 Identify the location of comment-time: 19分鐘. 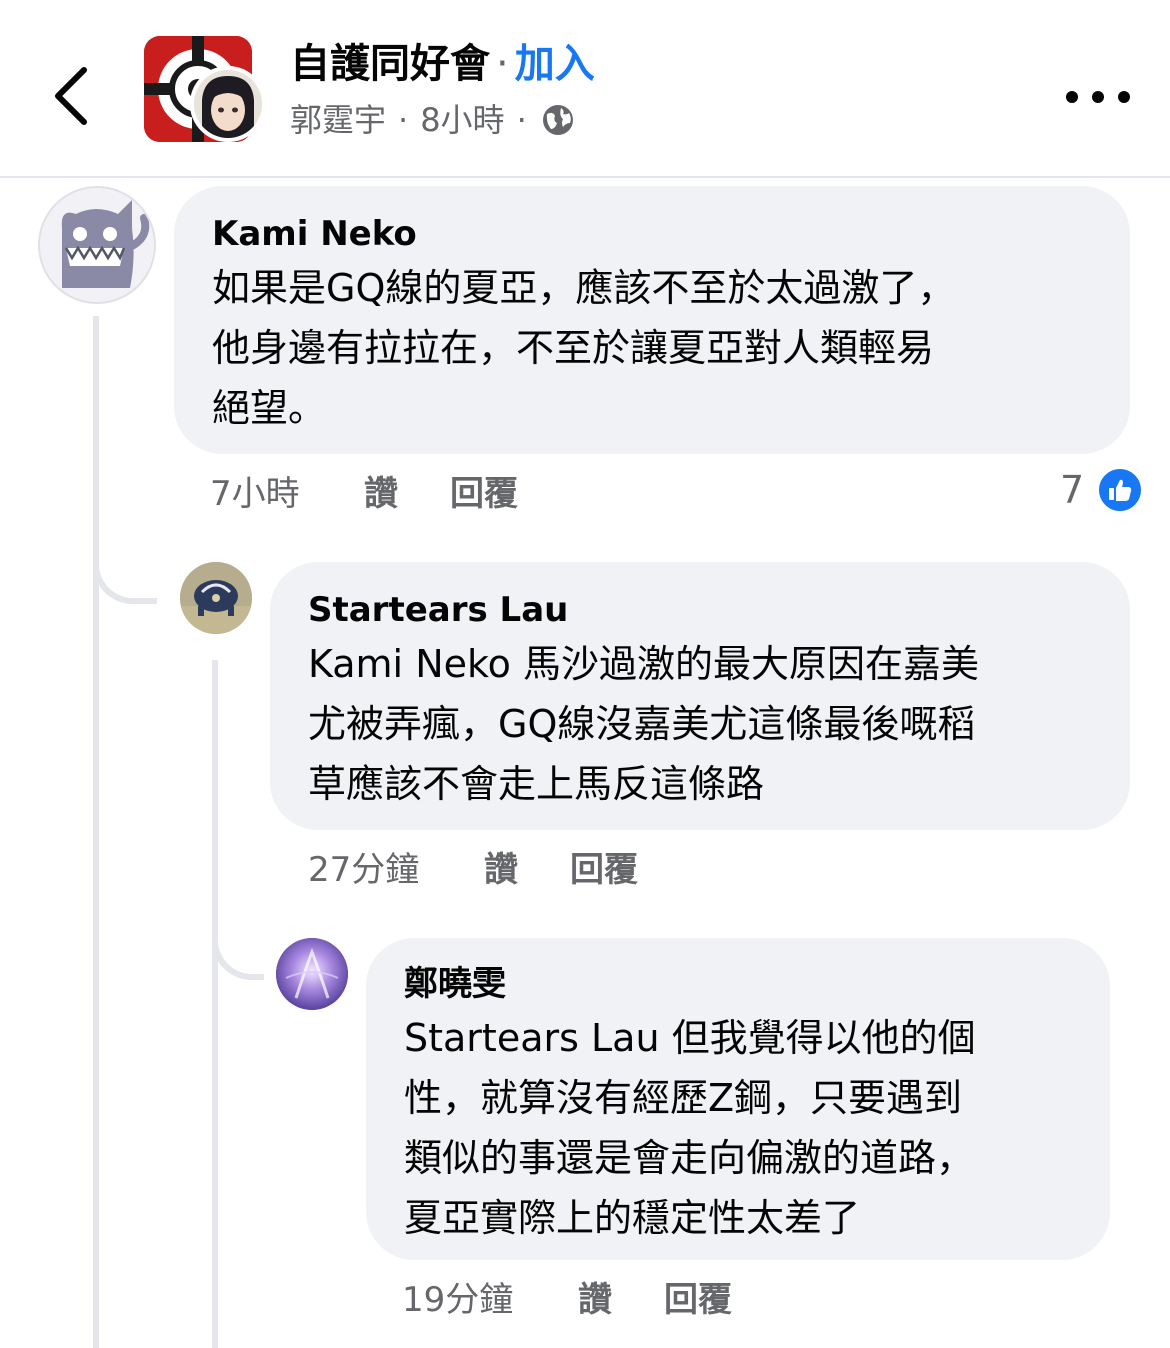
(490, 1300).